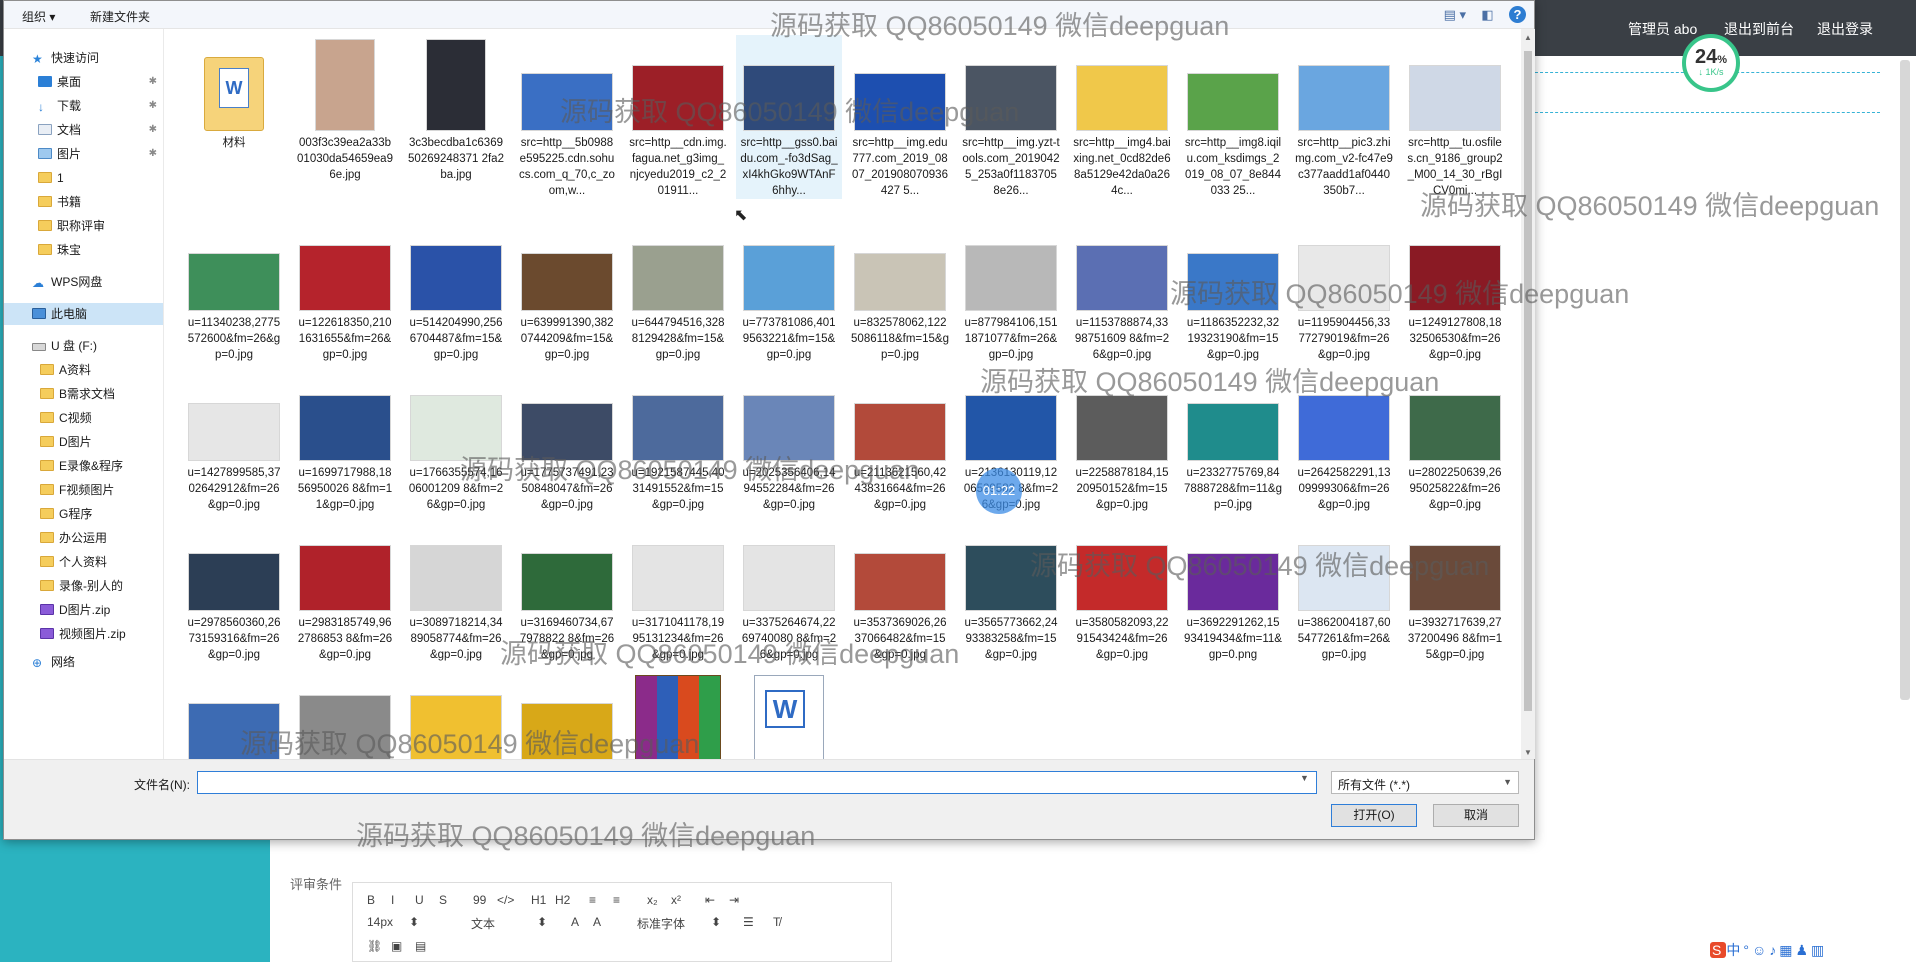 This screenshot has width=1916, height=962. I want to click on lang-icon: 中, so click(1734, 950).